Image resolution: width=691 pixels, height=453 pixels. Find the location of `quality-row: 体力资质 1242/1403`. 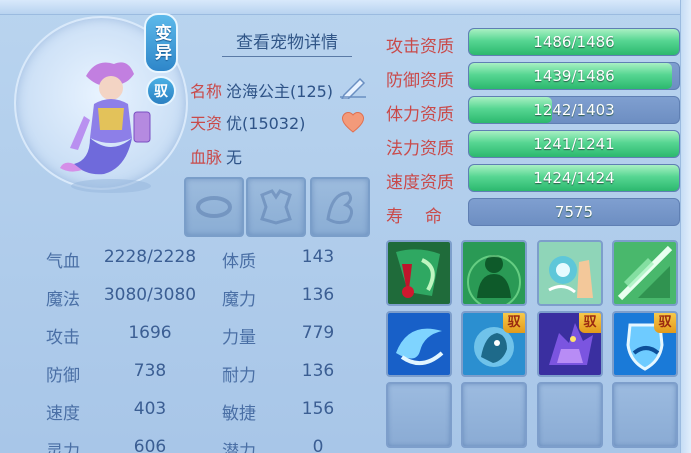

quality-row: 体力资质 1242/1403 is located at coordinates (536, 111).